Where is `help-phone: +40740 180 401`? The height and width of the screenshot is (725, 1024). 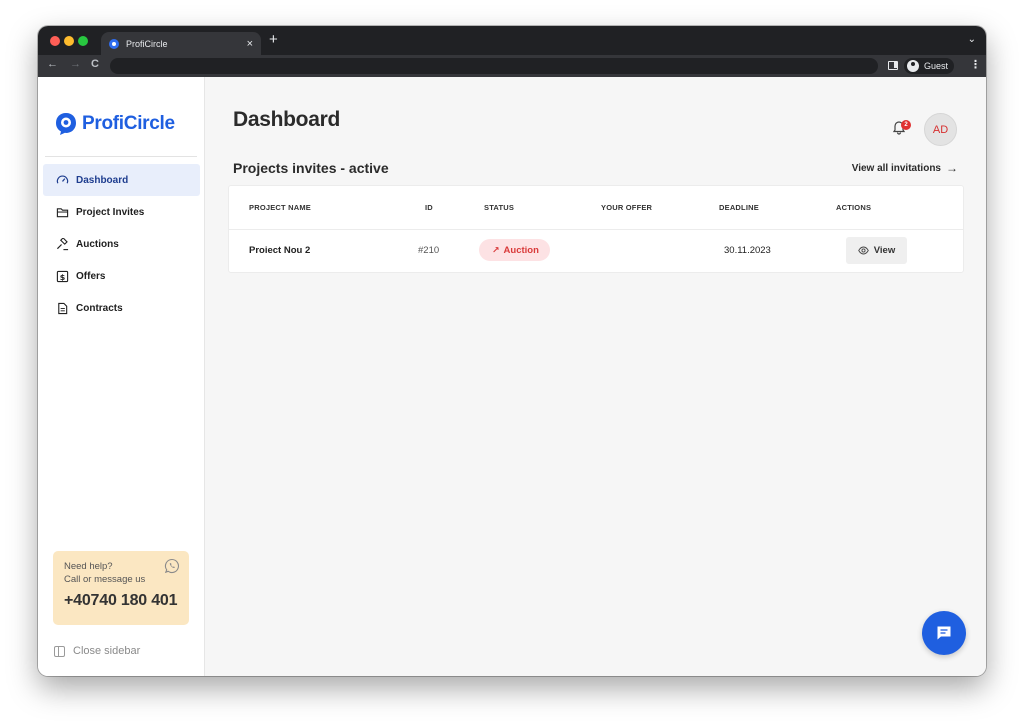
help-phone: +40740 180 401 is located at coordinates (121, 601).